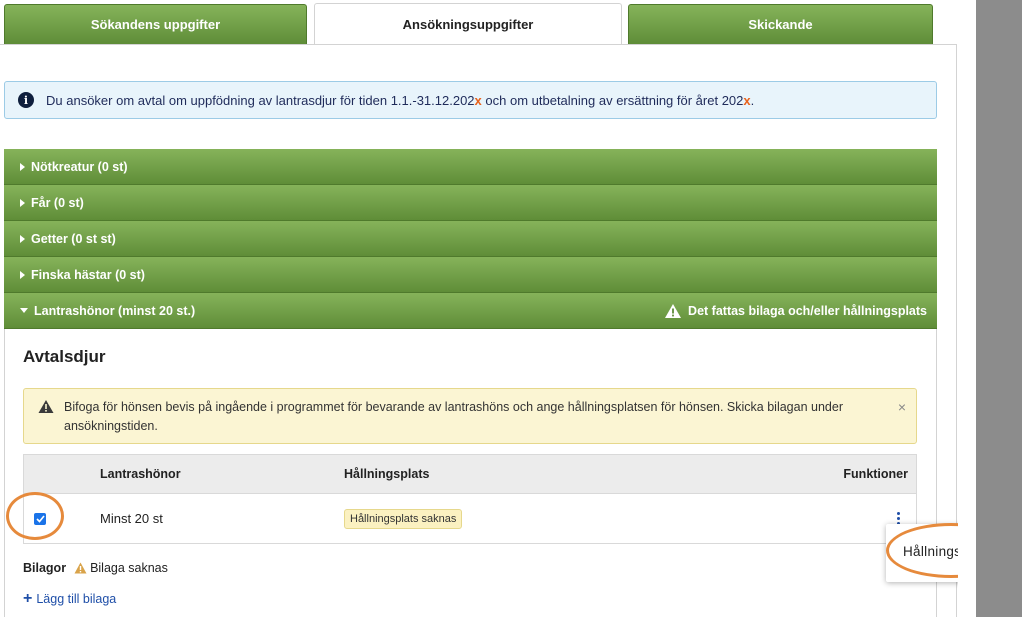 The image size is (1022, 617). Describe the element at coordinates (35, 516) in the screenshot. I see `highlight-circle` at that location.